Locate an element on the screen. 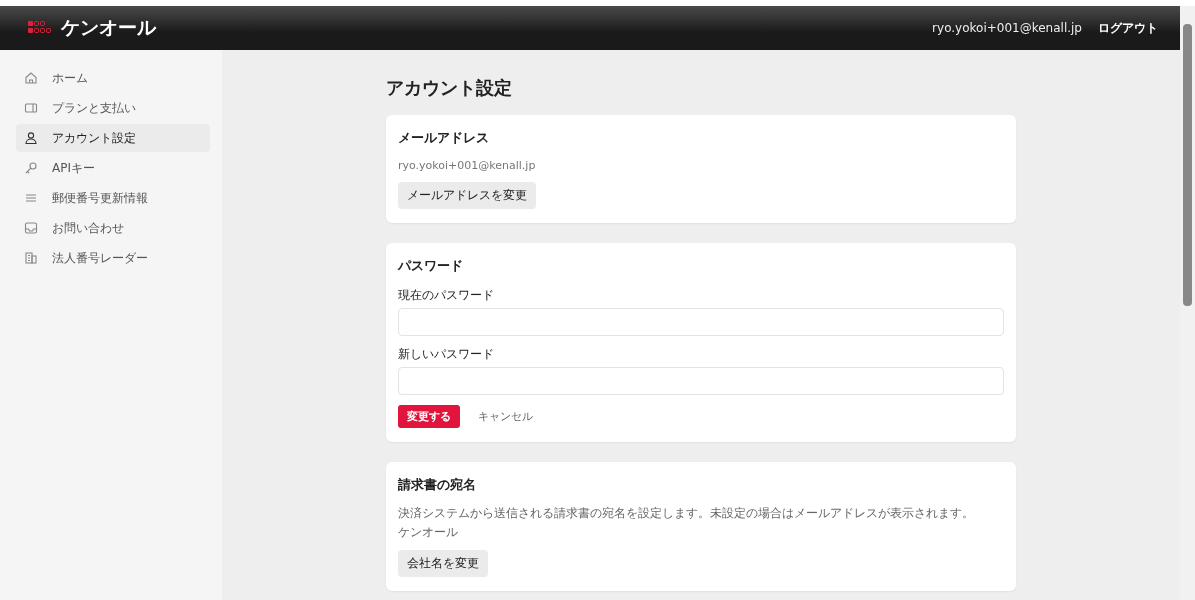 The height and width of the screenshot is (600, 1195). logo-icon is located at coordinates (40, 28).